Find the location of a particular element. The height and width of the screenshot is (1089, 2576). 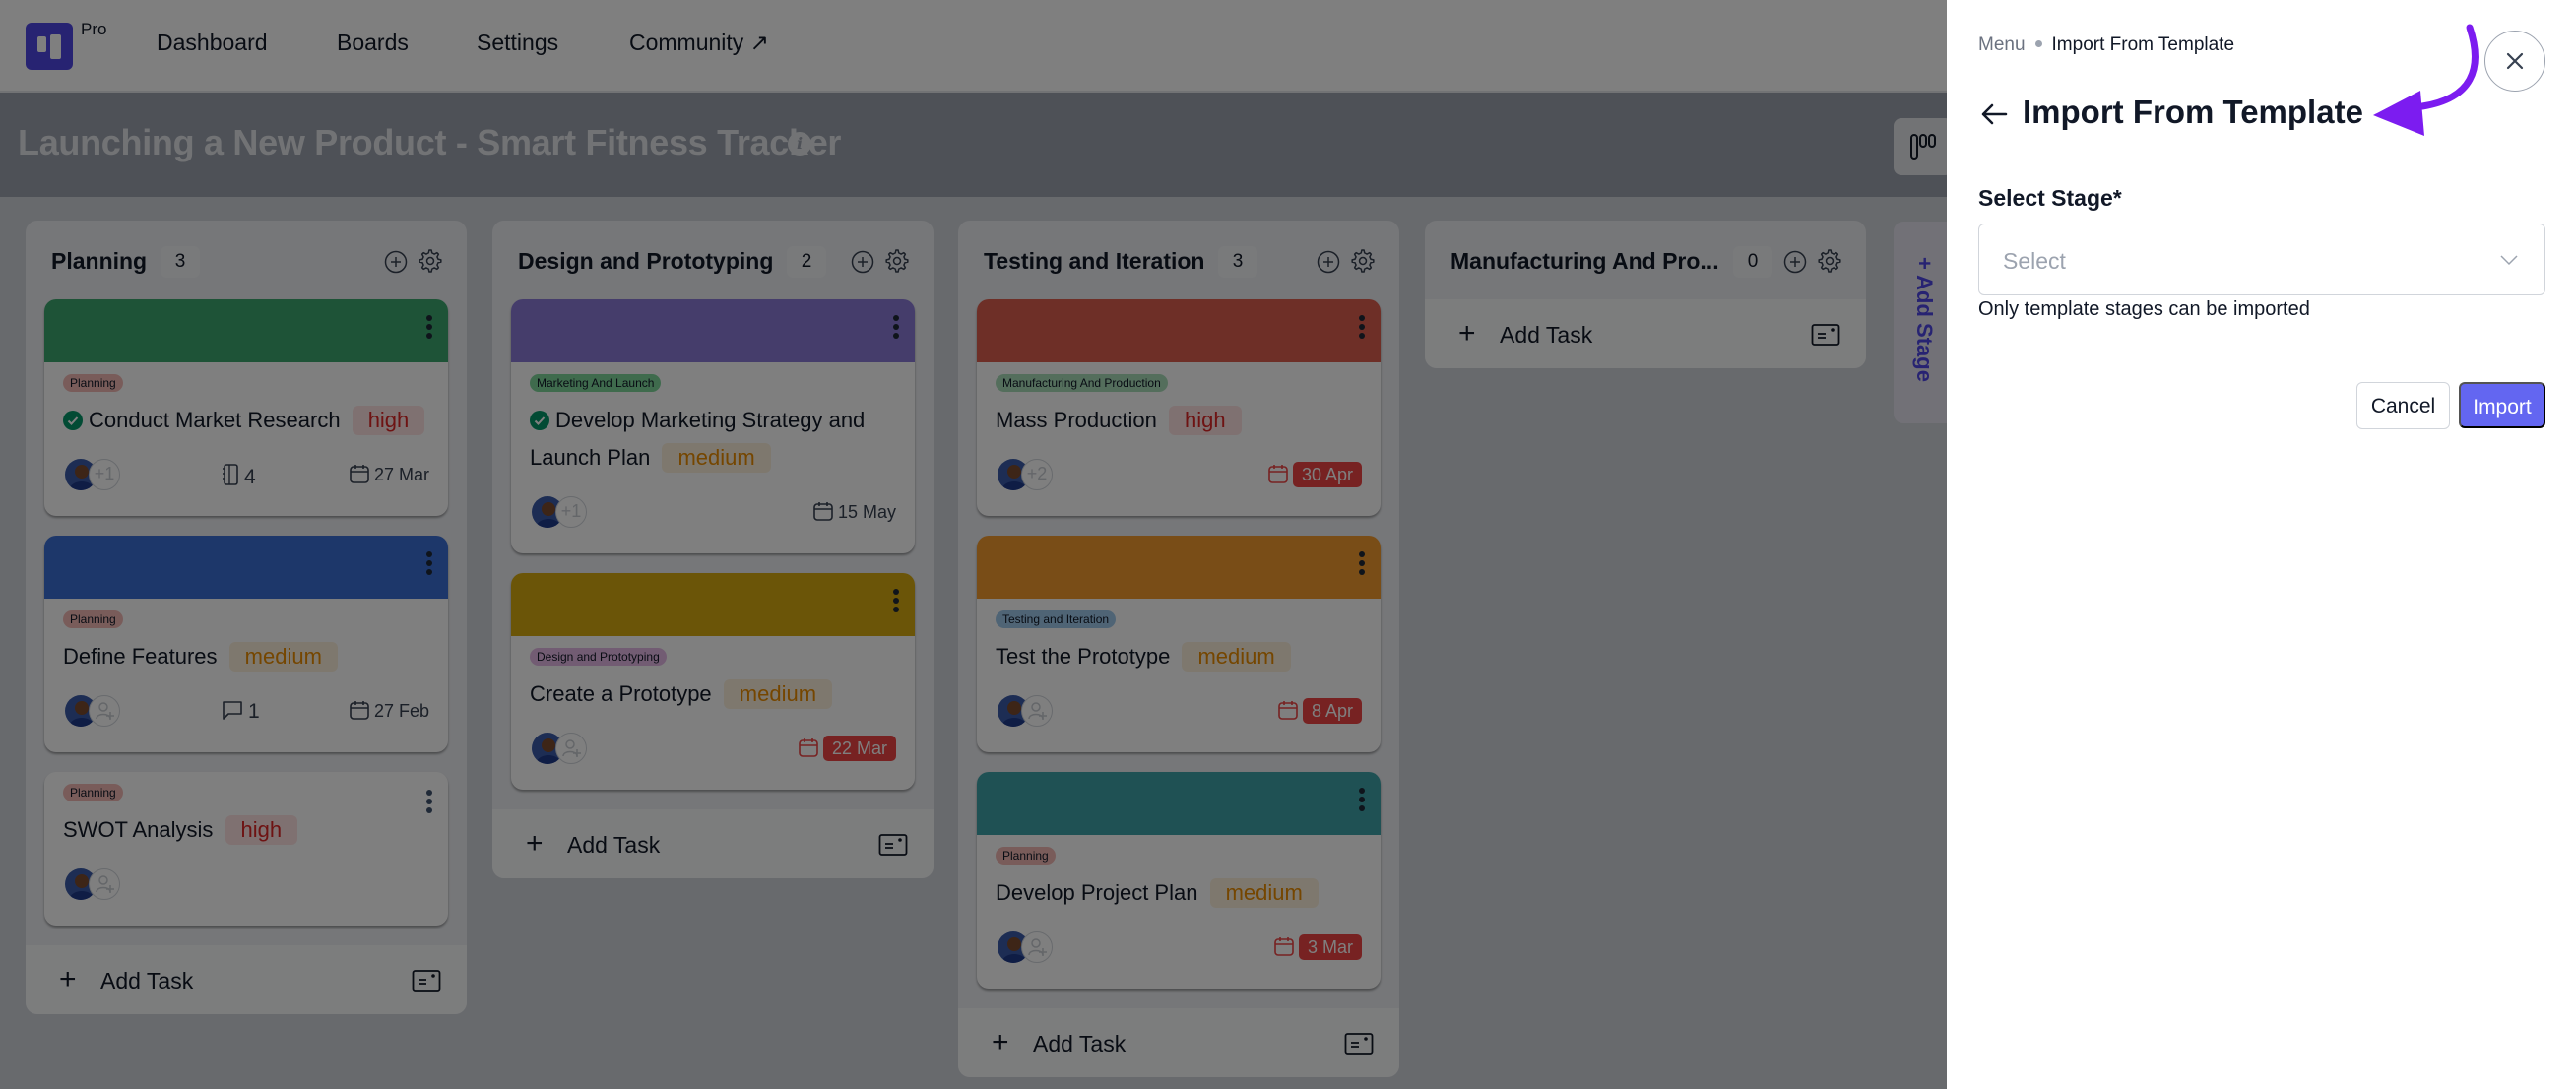

back-button is located at coordinates (1994, 116).